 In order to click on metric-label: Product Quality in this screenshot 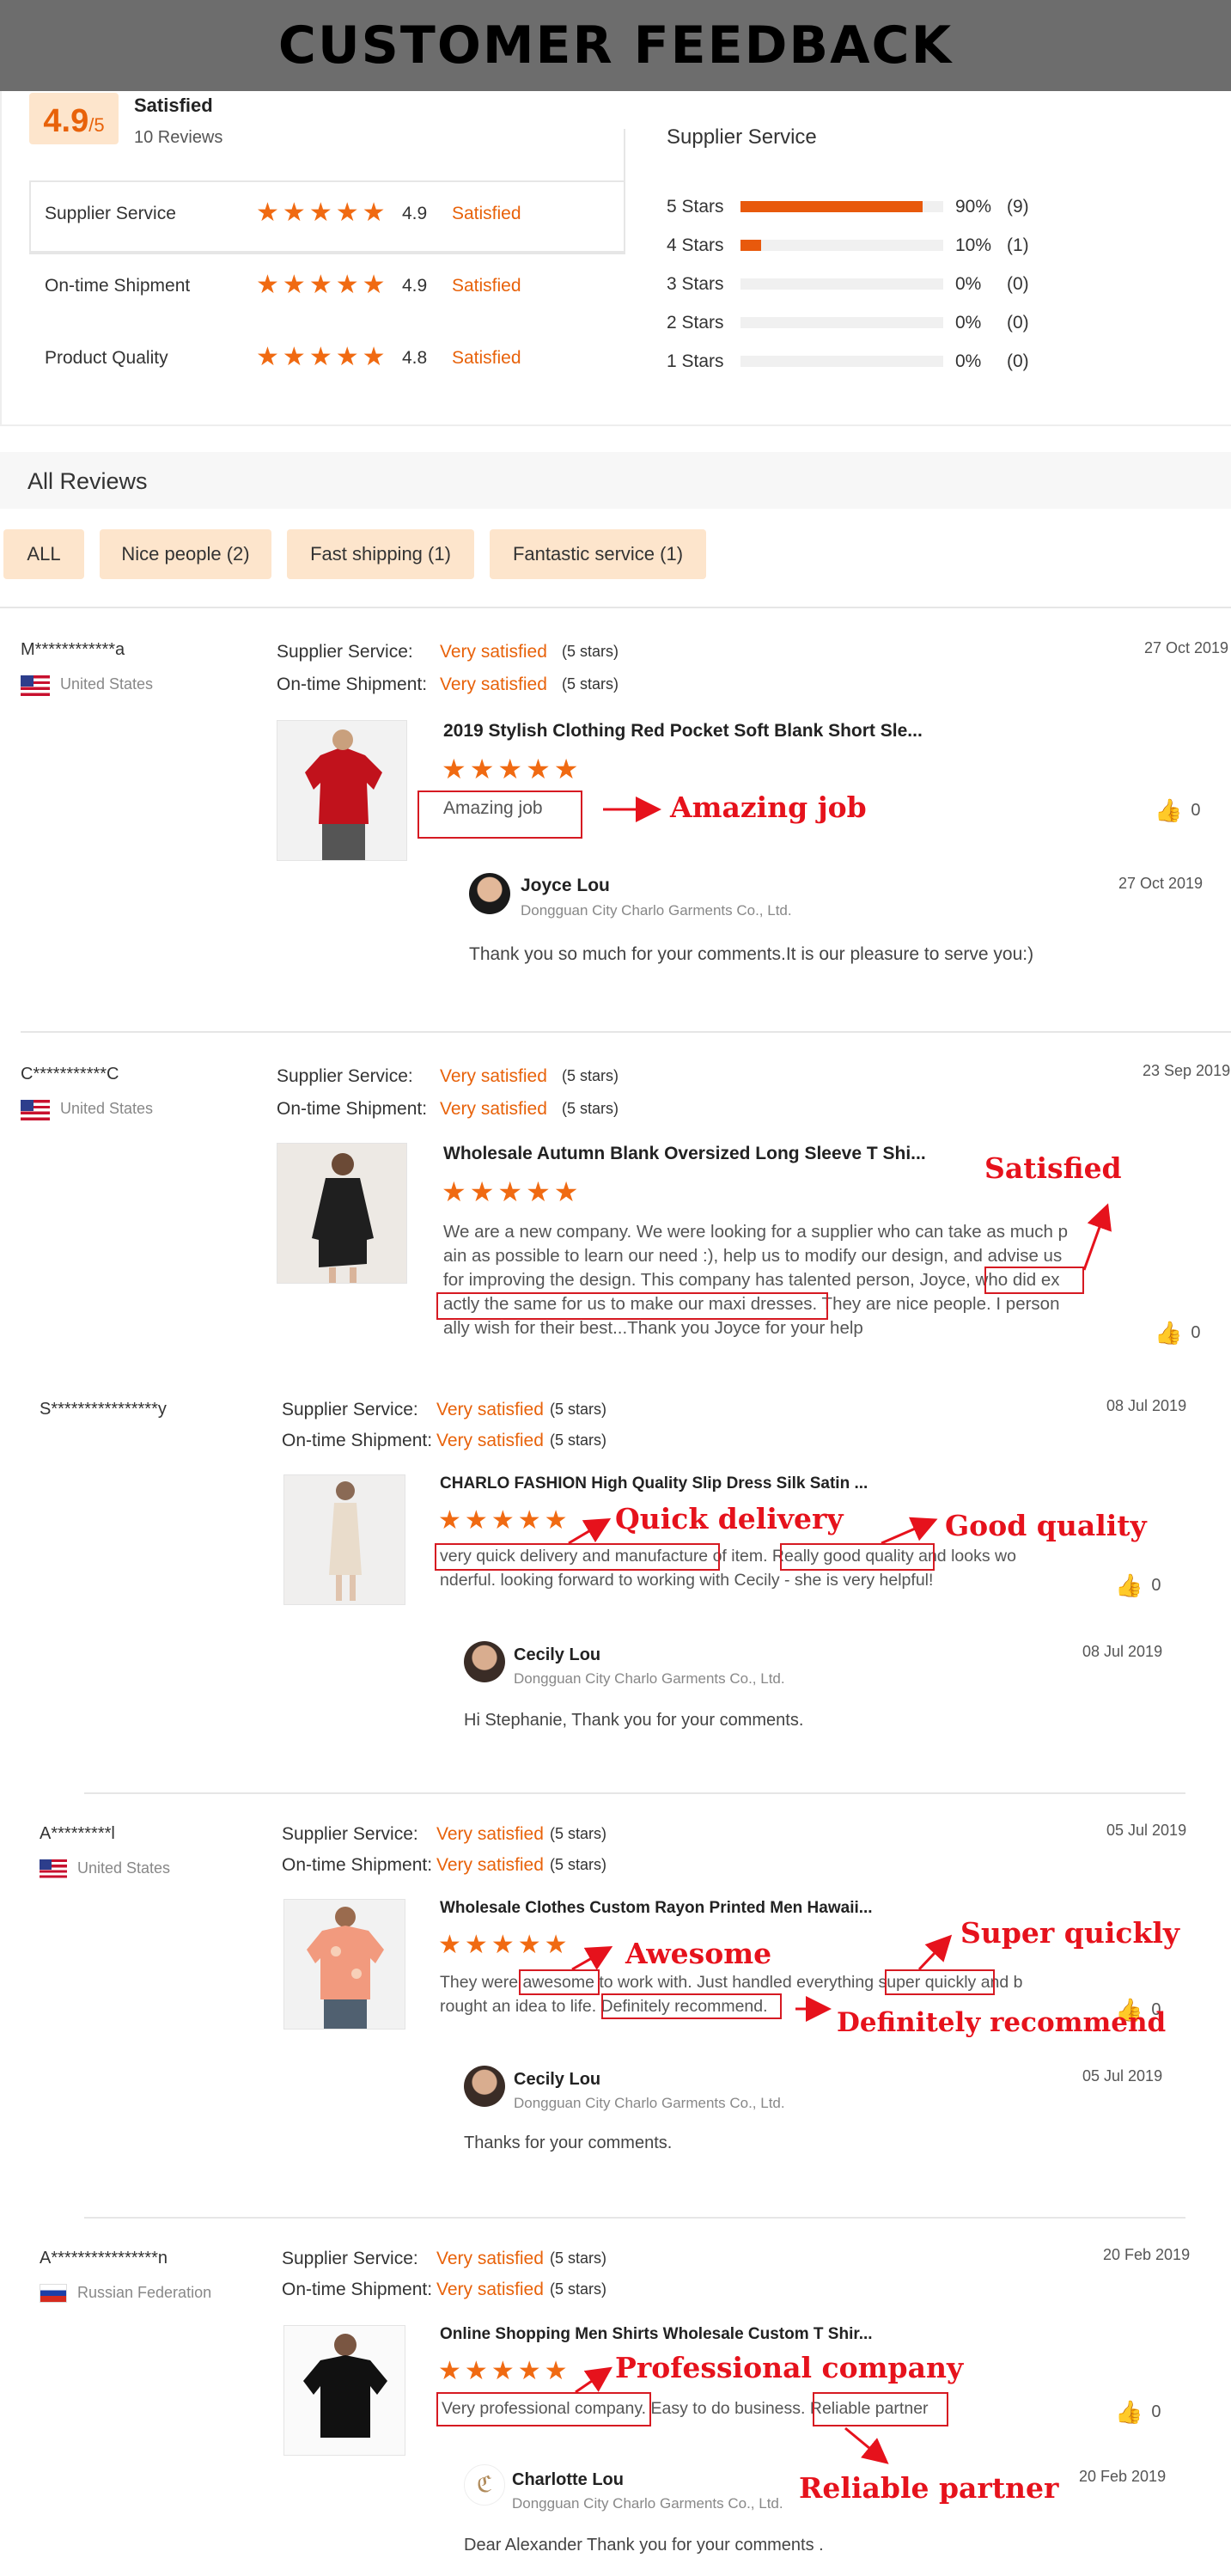, I will do `click(106, 358)`.